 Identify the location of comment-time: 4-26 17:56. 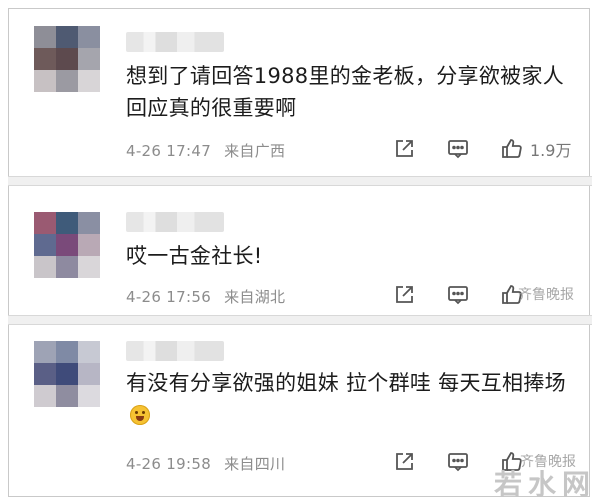
(169, 297).